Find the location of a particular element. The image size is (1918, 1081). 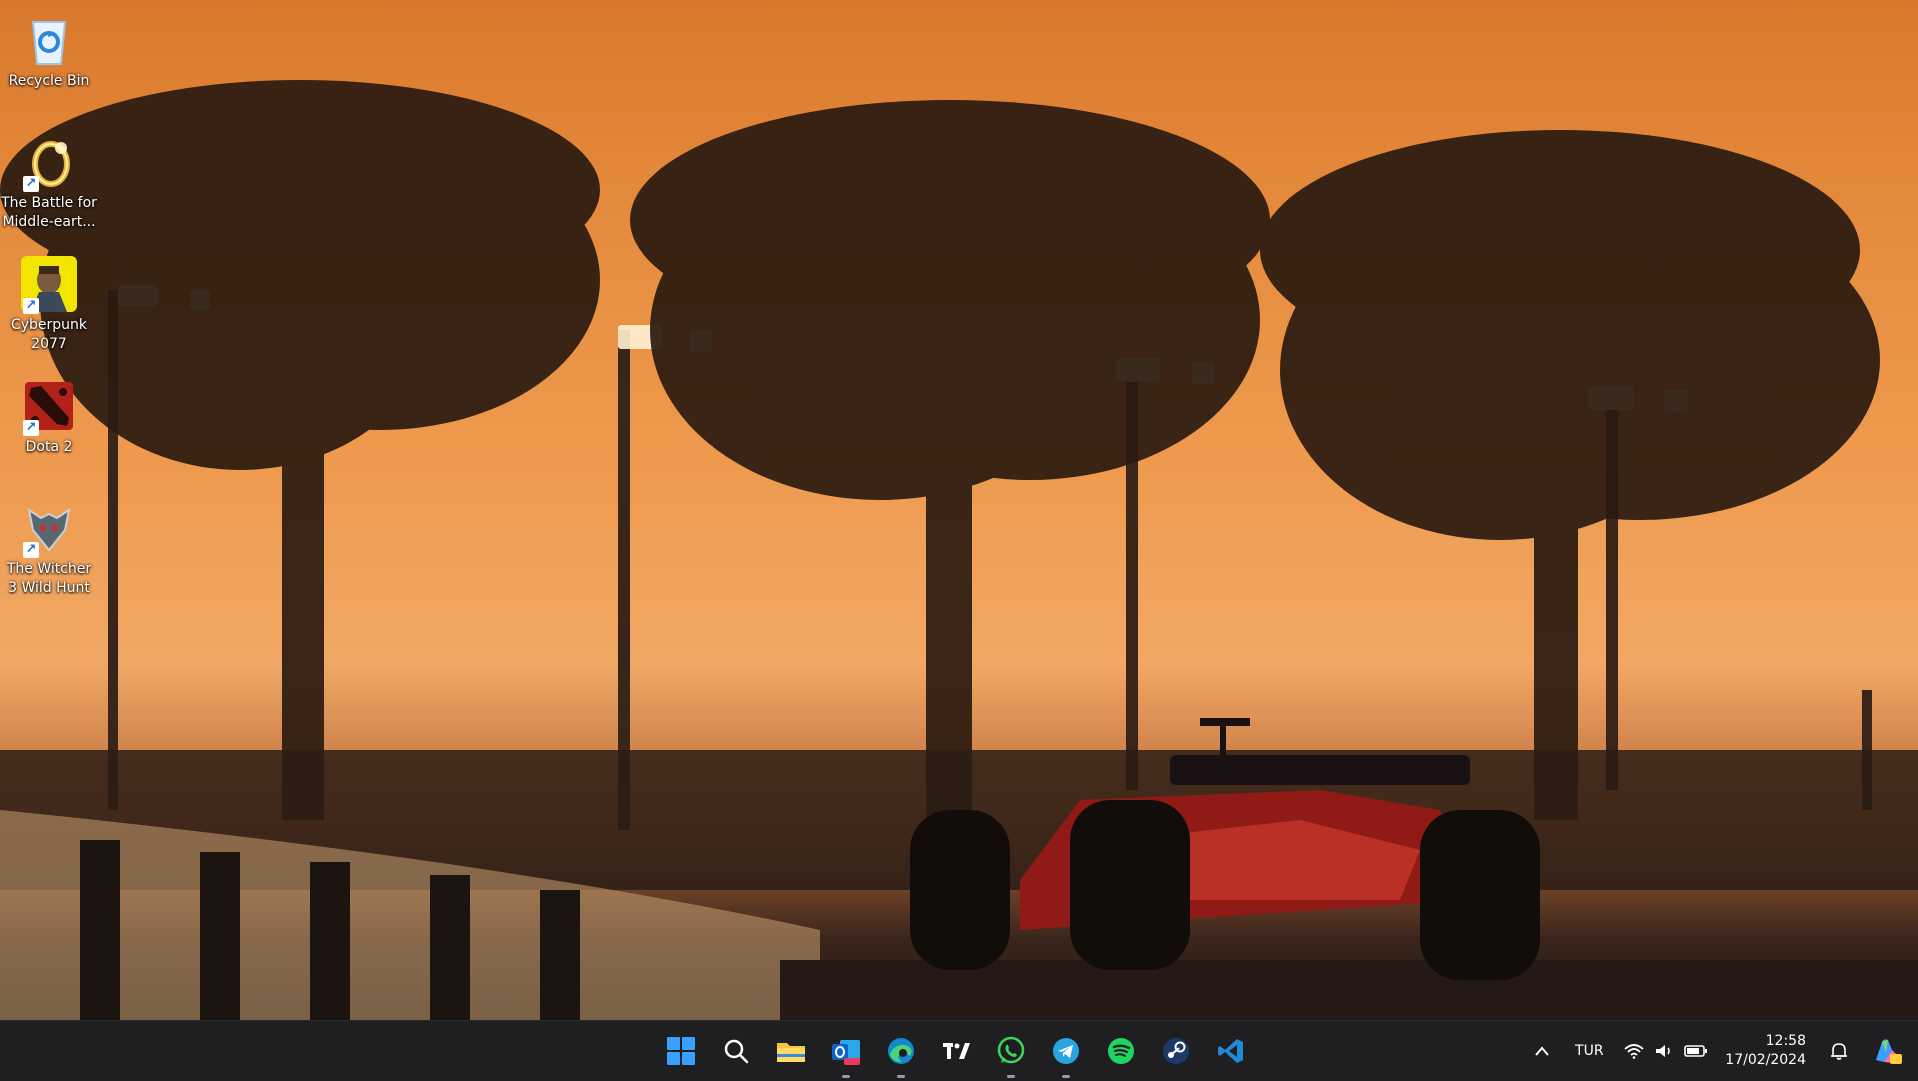

outlook-button is located at coordinates (846, 1054).